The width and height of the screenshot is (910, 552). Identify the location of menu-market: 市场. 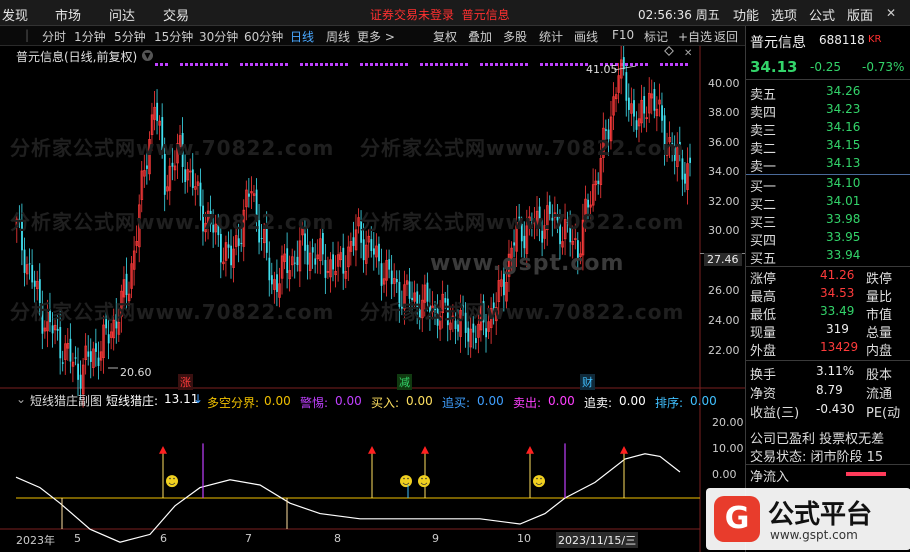
(68, 14).